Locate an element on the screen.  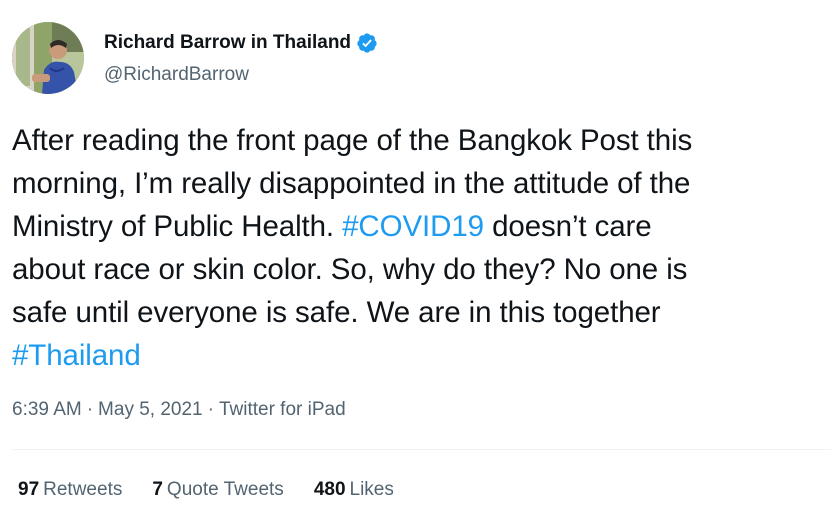
divider is located at coordinates (421, 449).